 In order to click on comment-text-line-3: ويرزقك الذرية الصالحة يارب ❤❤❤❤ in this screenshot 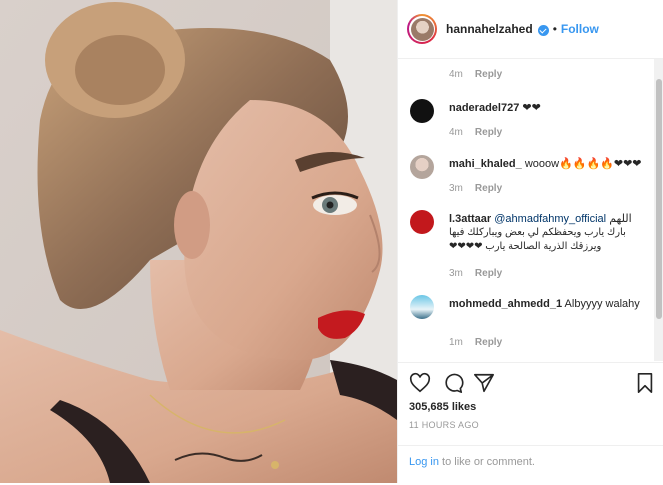, I will do `click(525, 246)`.